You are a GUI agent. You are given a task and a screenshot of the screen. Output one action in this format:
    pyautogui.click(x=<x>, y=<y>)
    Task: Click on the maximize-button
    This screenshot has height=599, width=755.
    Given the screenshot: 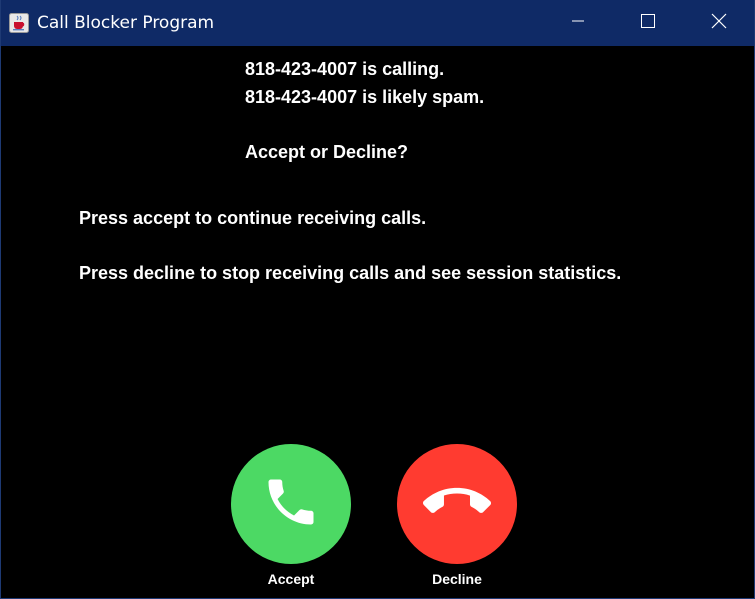 What is the action you would take?
    pyautogui.click(x=648, y=23)
    